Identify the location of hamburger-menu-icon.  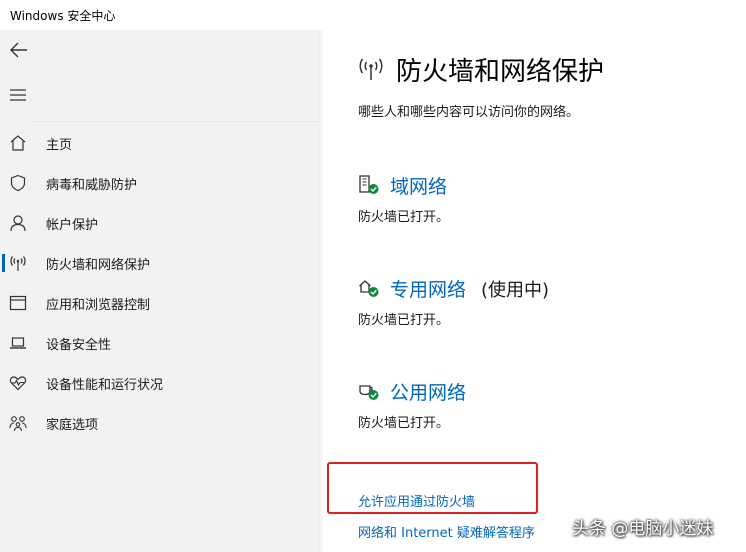
(18, 95).